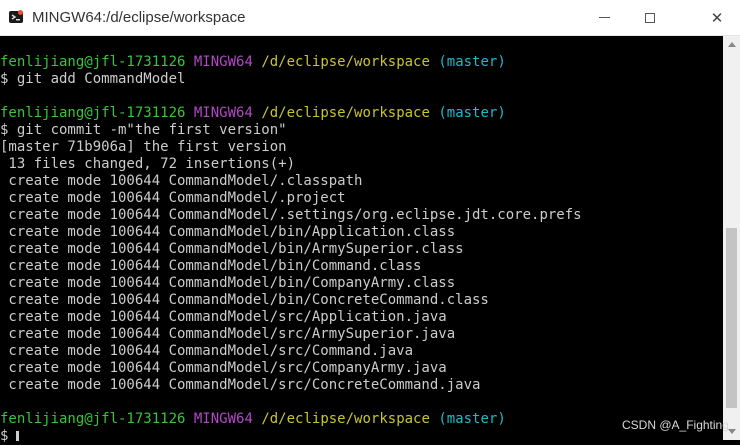  I want to click on input-line: $, so click(291, 436).